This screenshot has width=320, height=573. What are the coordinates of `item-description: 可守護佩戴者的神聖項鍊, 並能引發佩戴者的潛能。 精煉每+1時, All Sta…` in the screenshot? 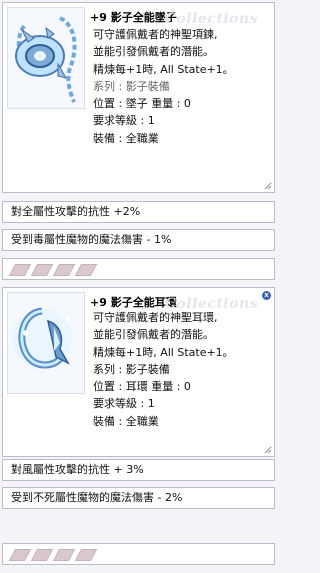 It's located at (180, 86).